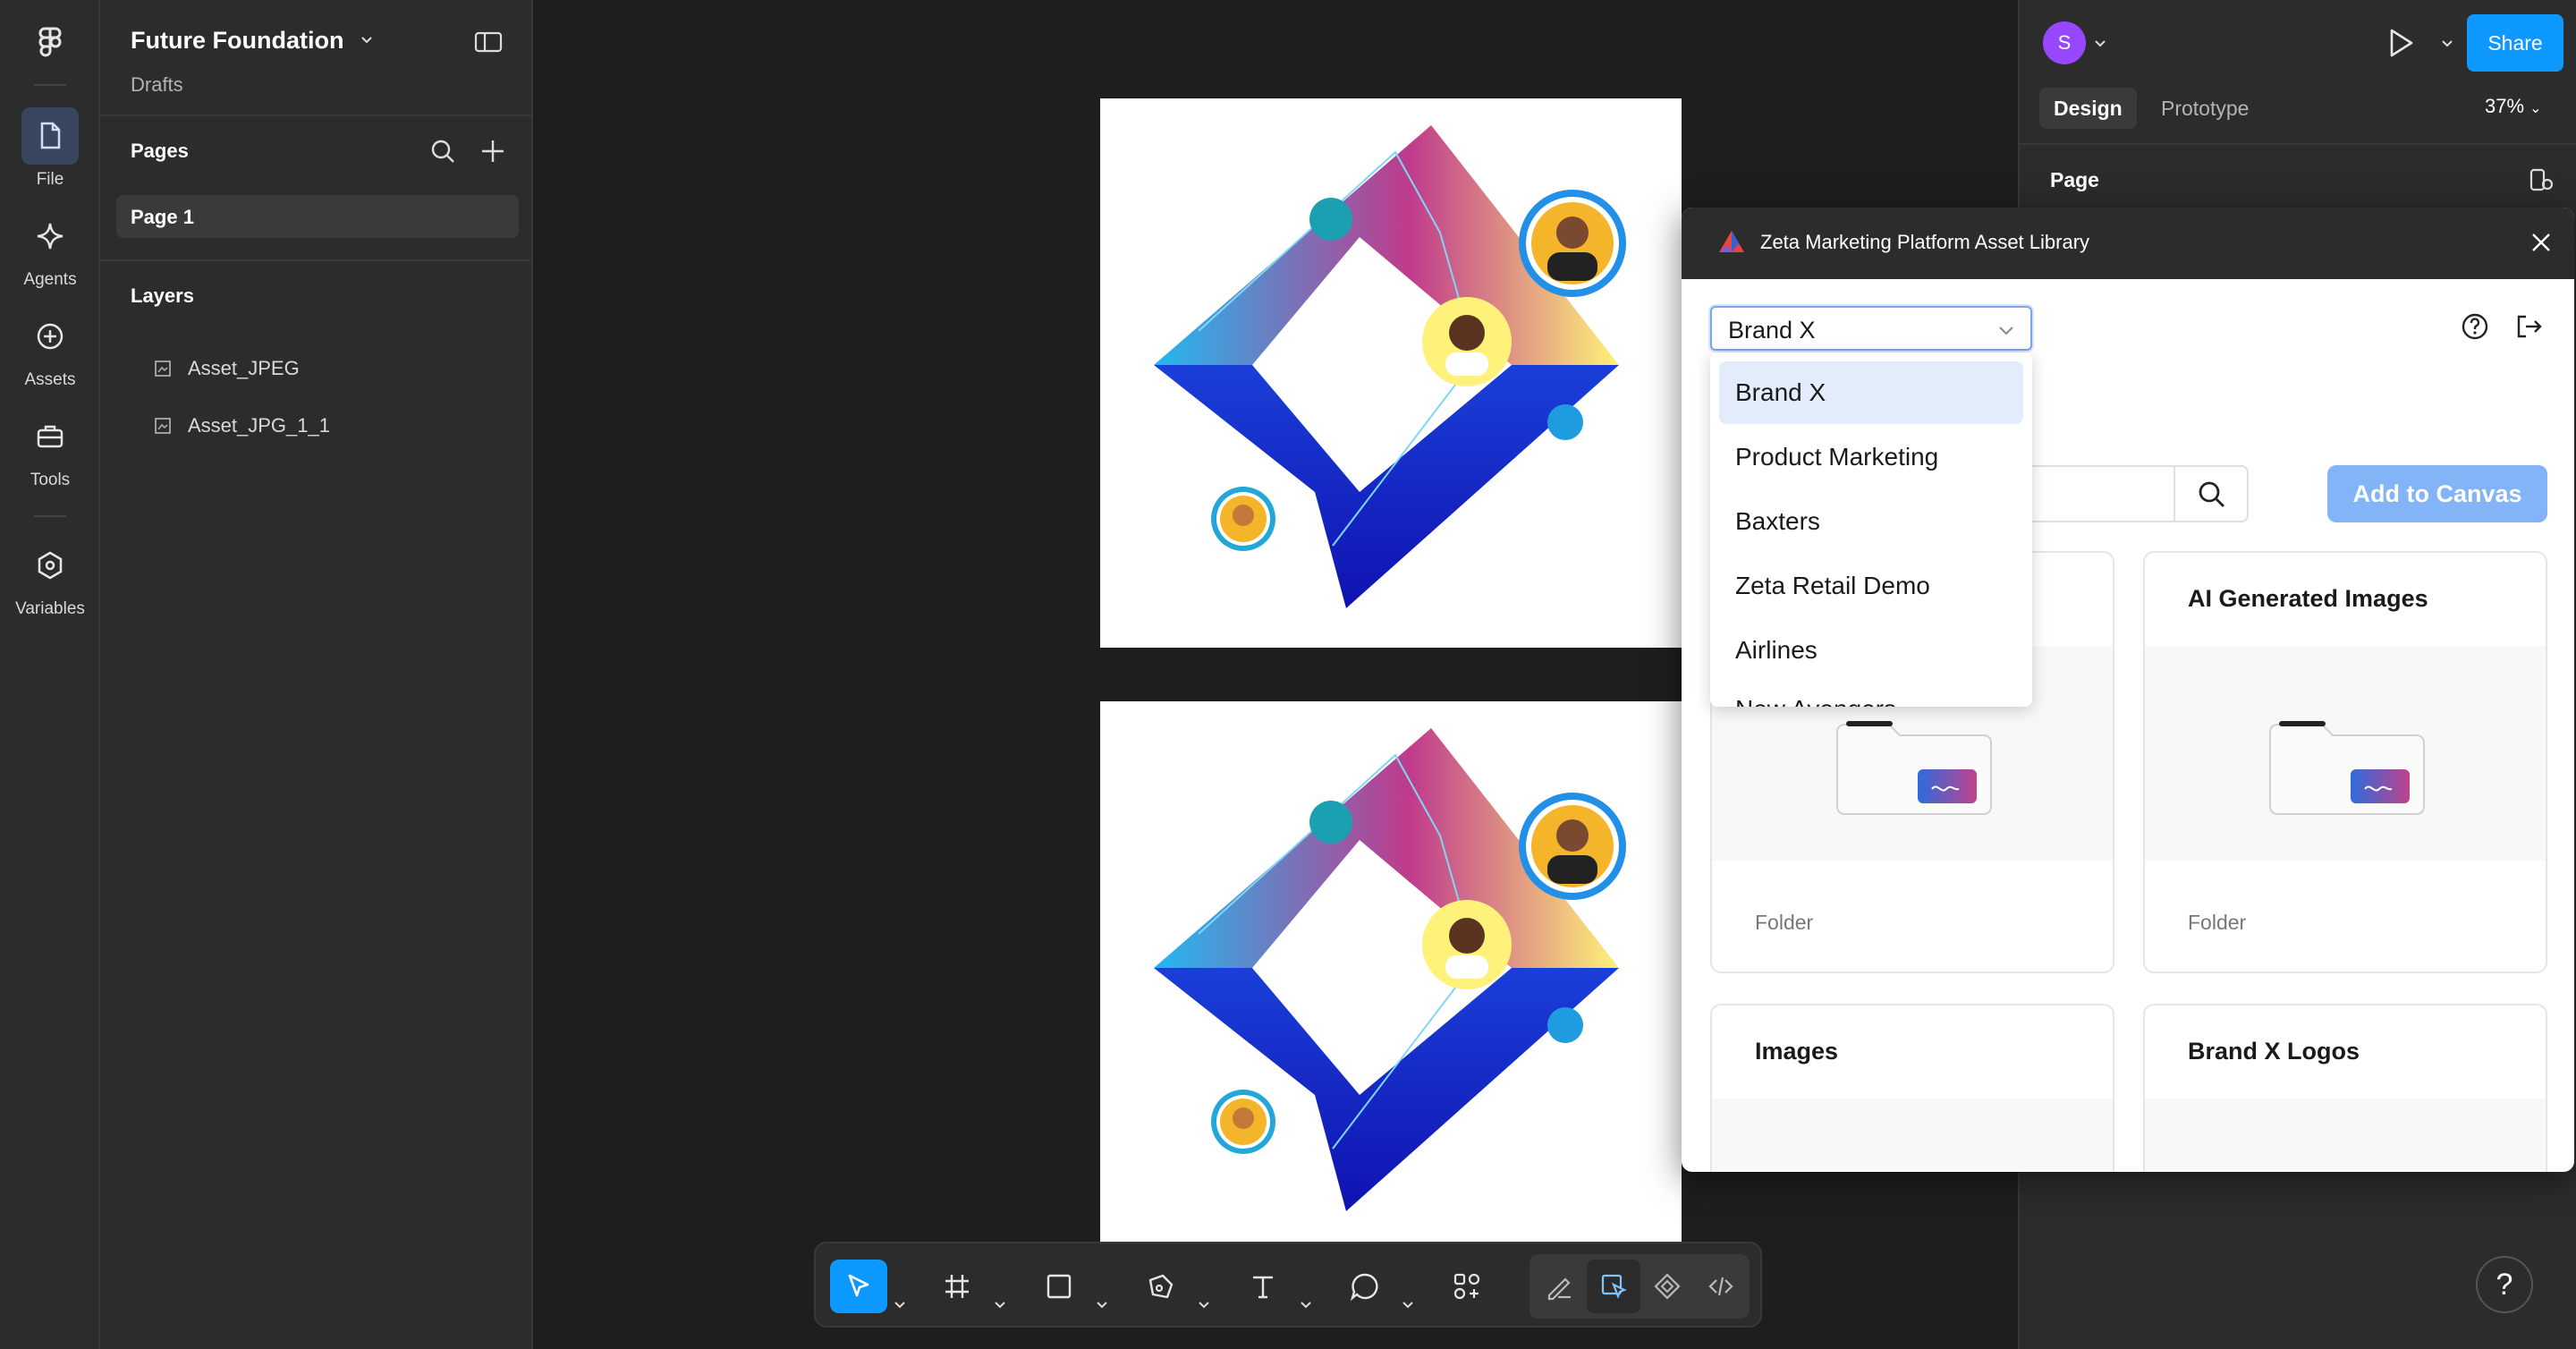 The width and height of the screenshot is (2576, 1349). I want to click on actions-button, so click(1467, 1286).